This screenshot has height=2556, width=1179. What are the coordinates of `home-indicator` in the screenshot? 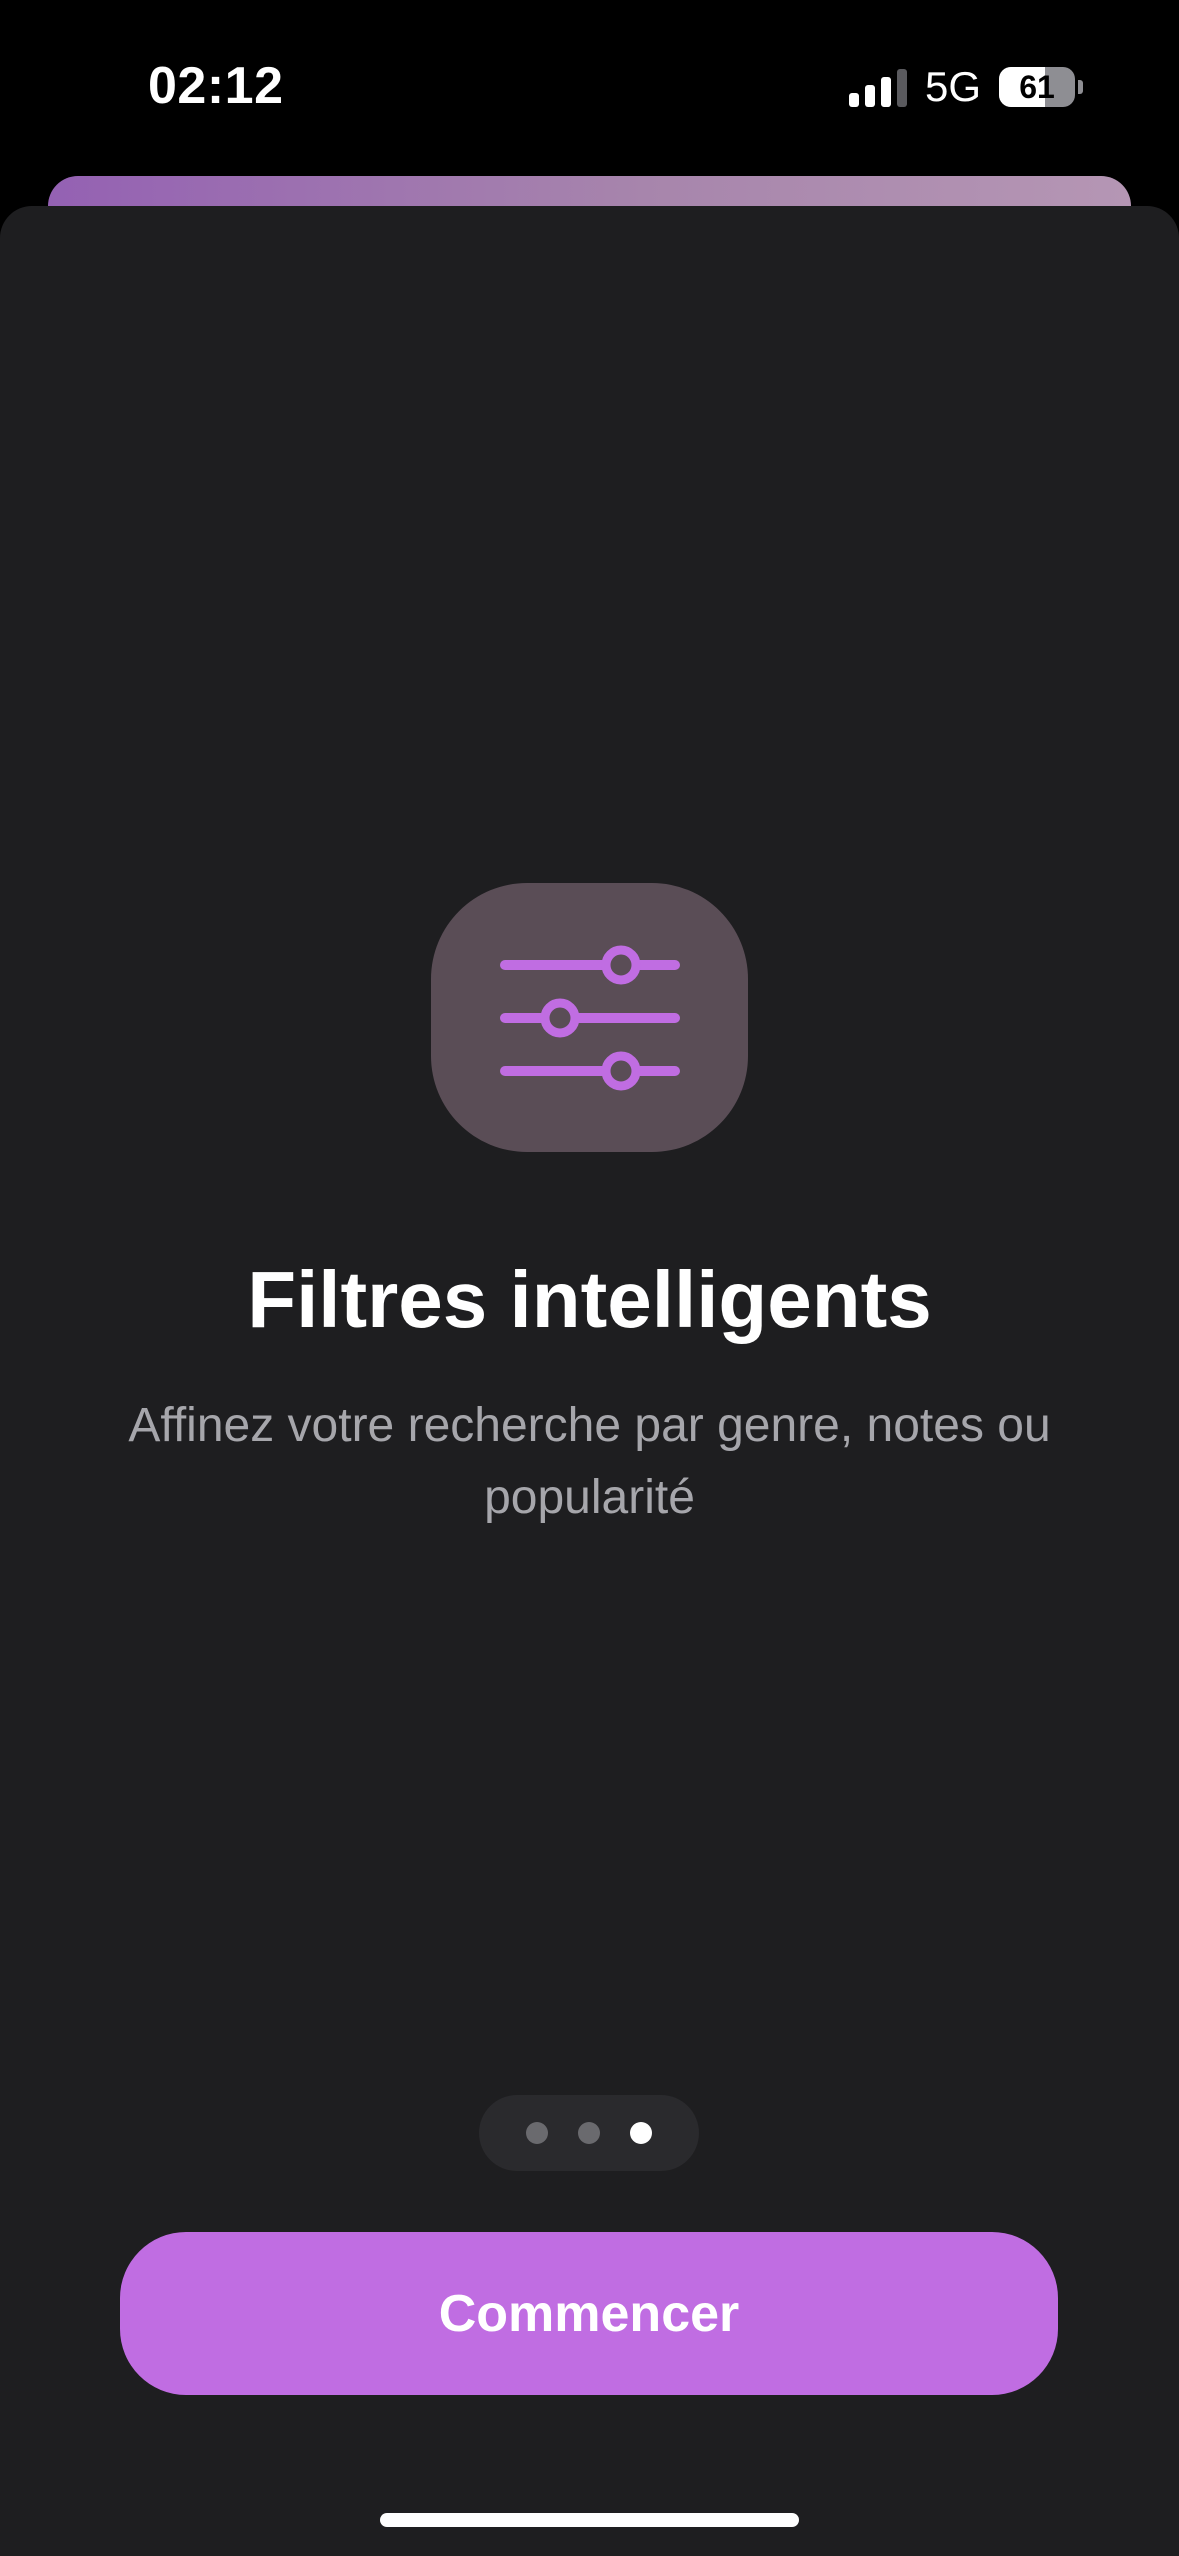 It's located at (589, 2520).